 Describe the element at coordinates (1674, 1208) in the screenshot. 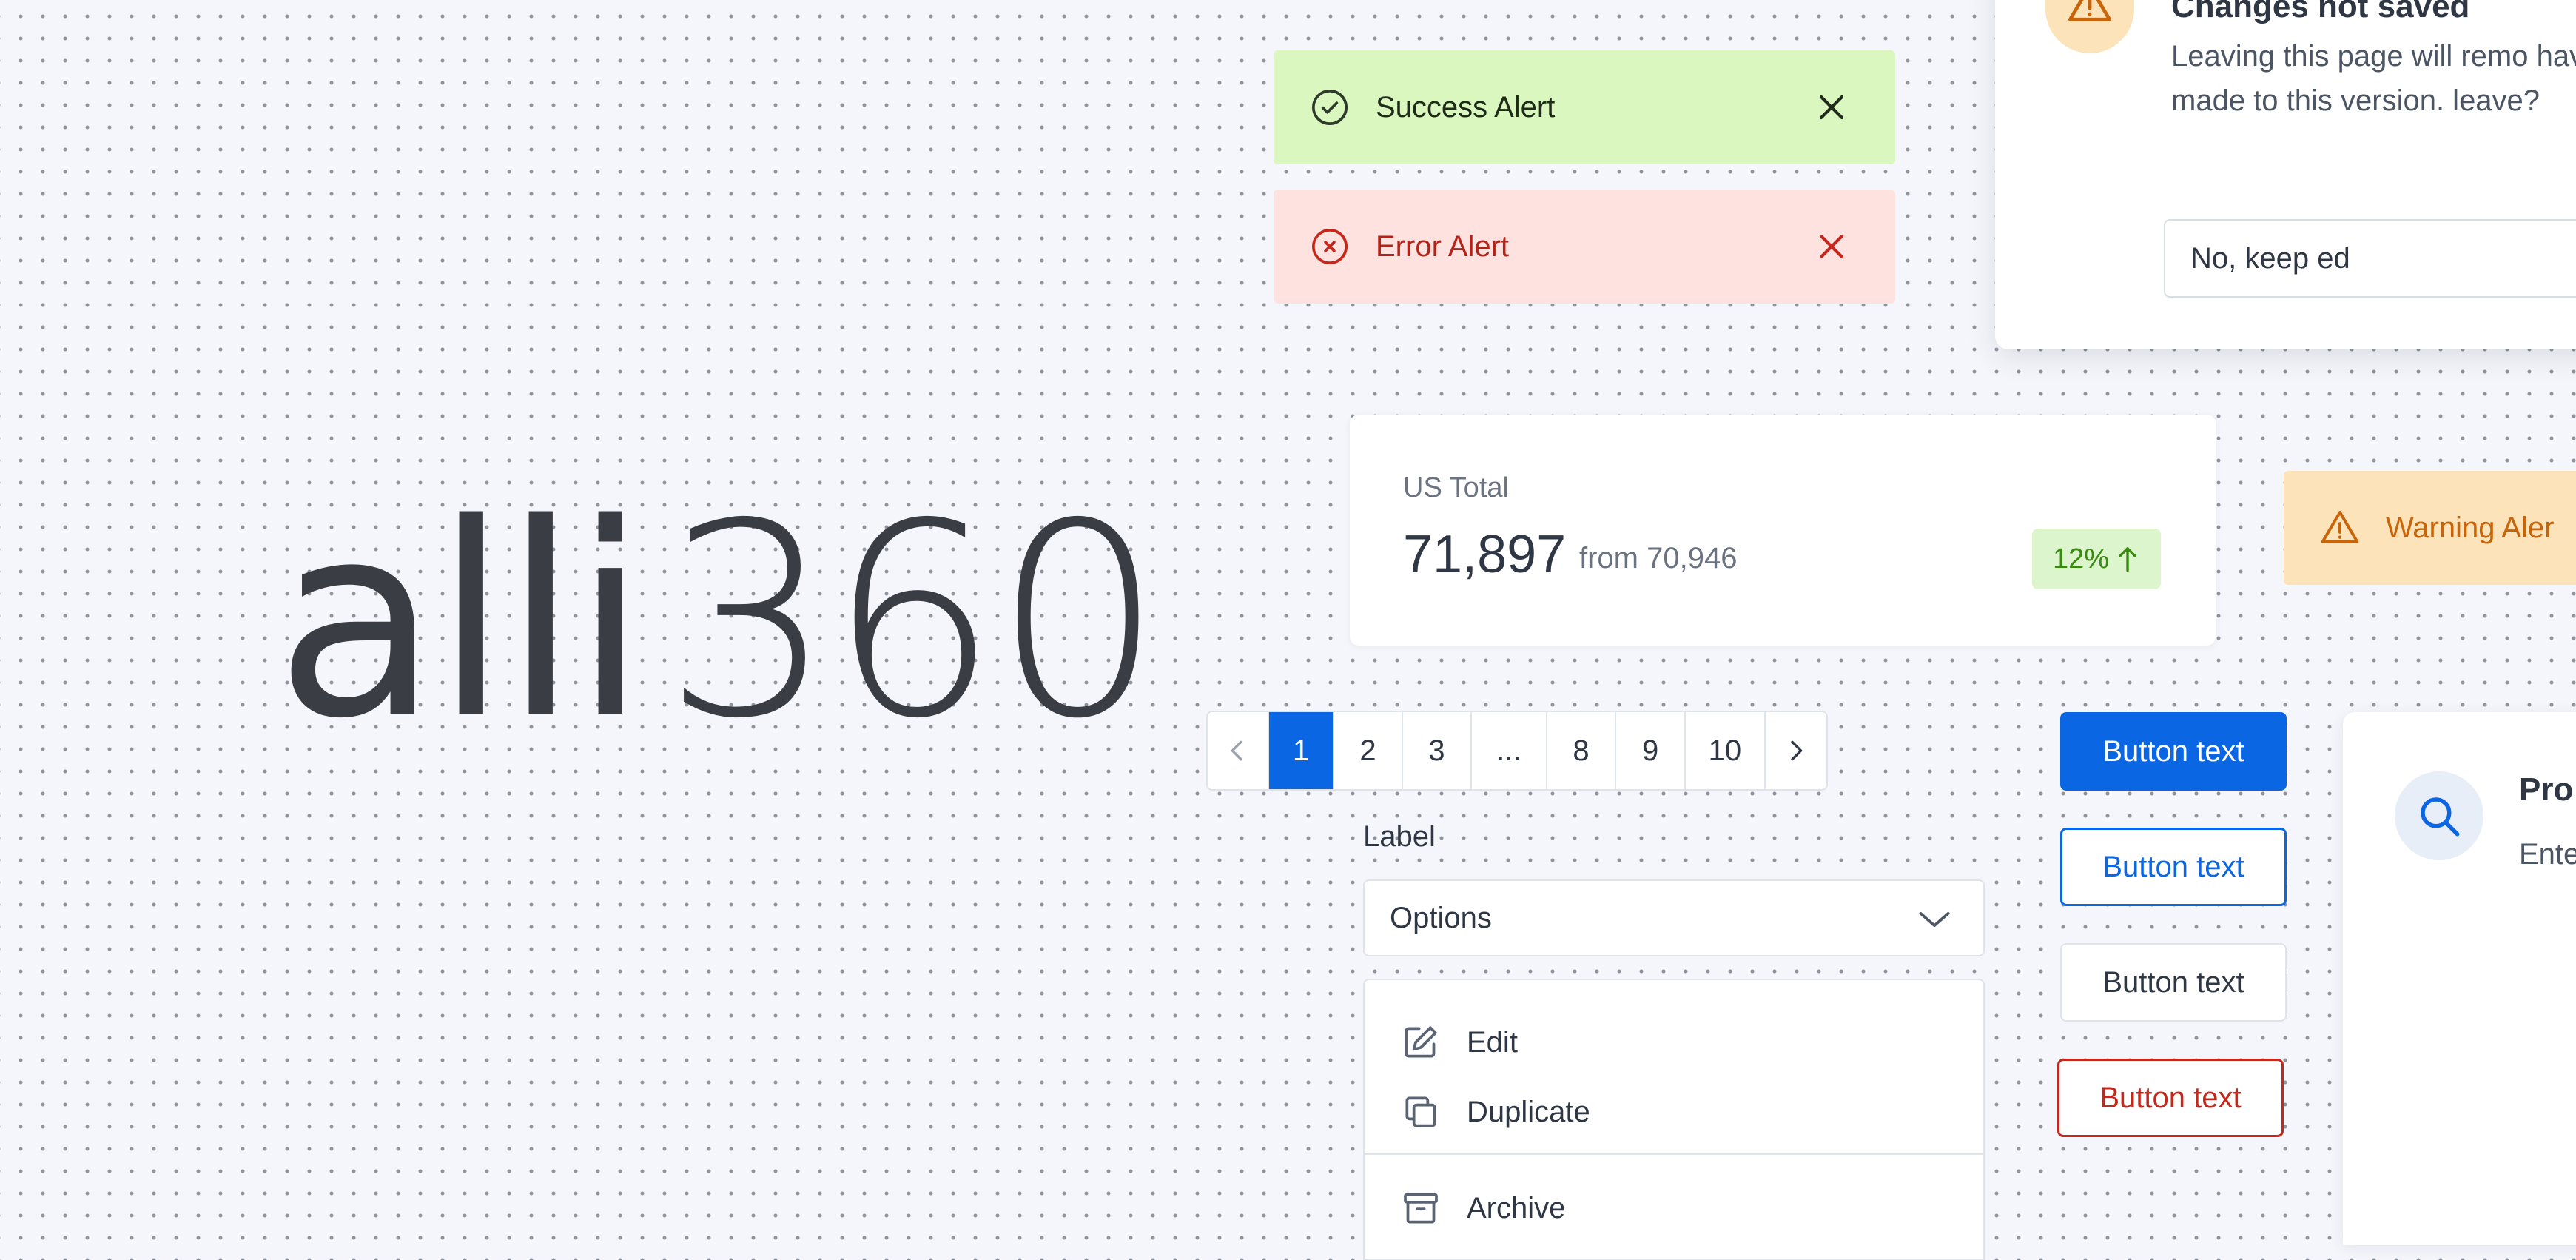

I see `menu-item-archive: Archive` at that location.